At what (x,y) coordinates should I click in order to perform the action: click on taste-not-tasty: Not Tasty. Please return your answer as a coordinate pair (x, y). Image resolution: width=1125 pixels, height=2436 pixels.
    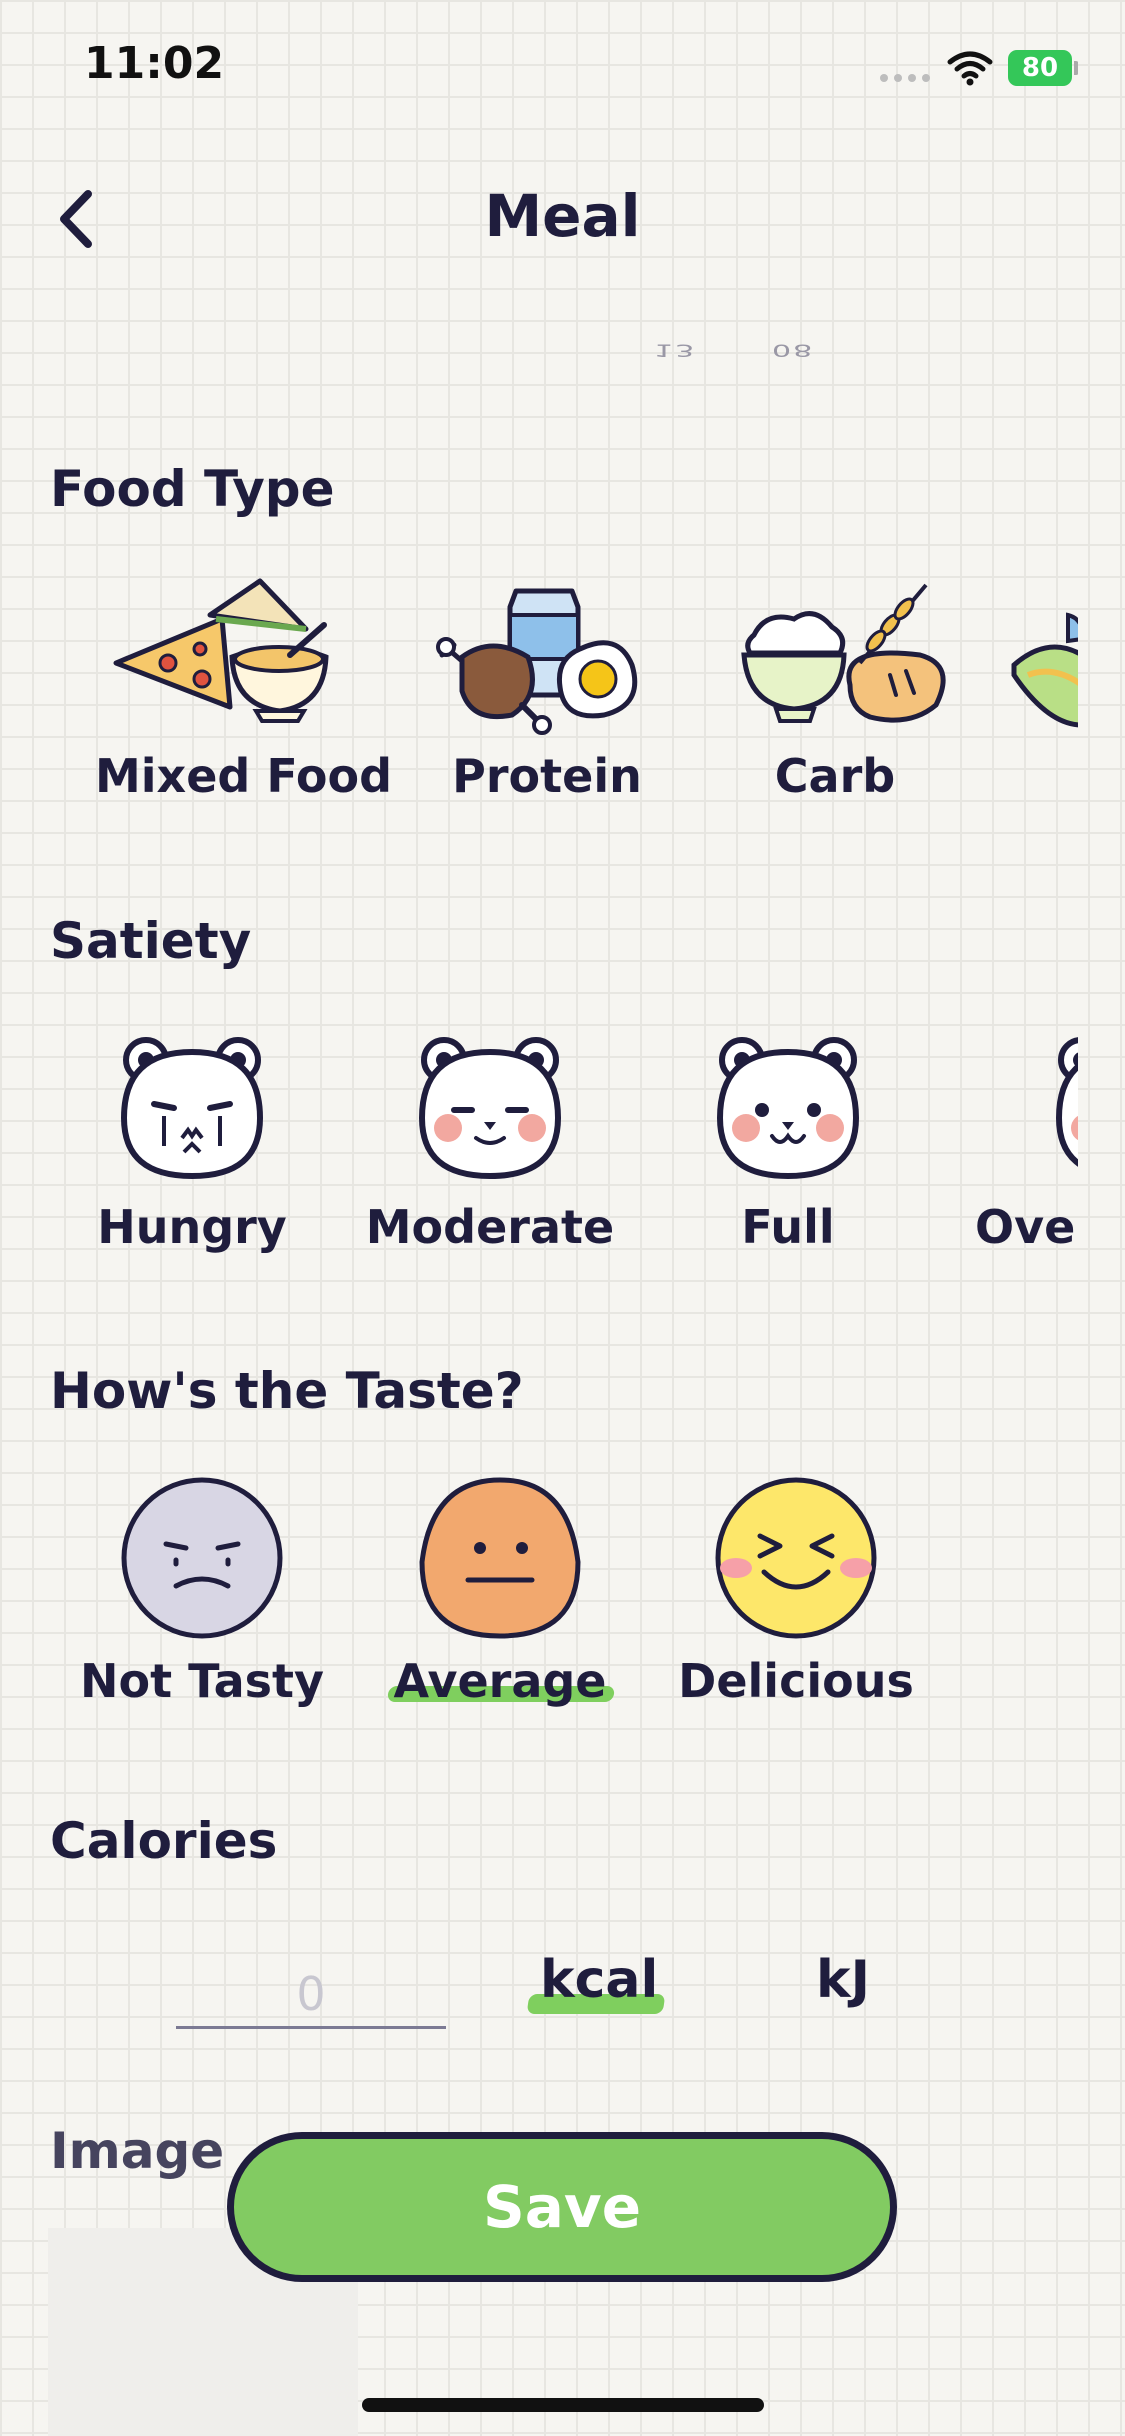
    Looking at the image, I should click on (202, 1592).